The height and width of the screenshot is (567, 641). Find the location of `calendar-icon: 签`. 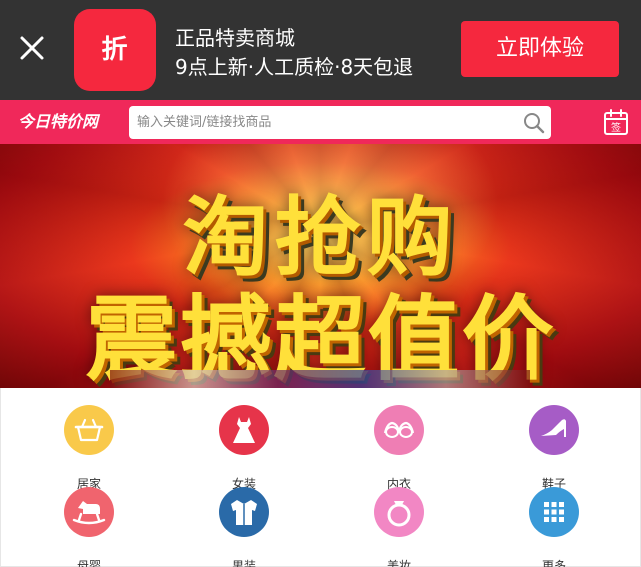

calendar-icon: 签 is located at coordinates (616, 122).